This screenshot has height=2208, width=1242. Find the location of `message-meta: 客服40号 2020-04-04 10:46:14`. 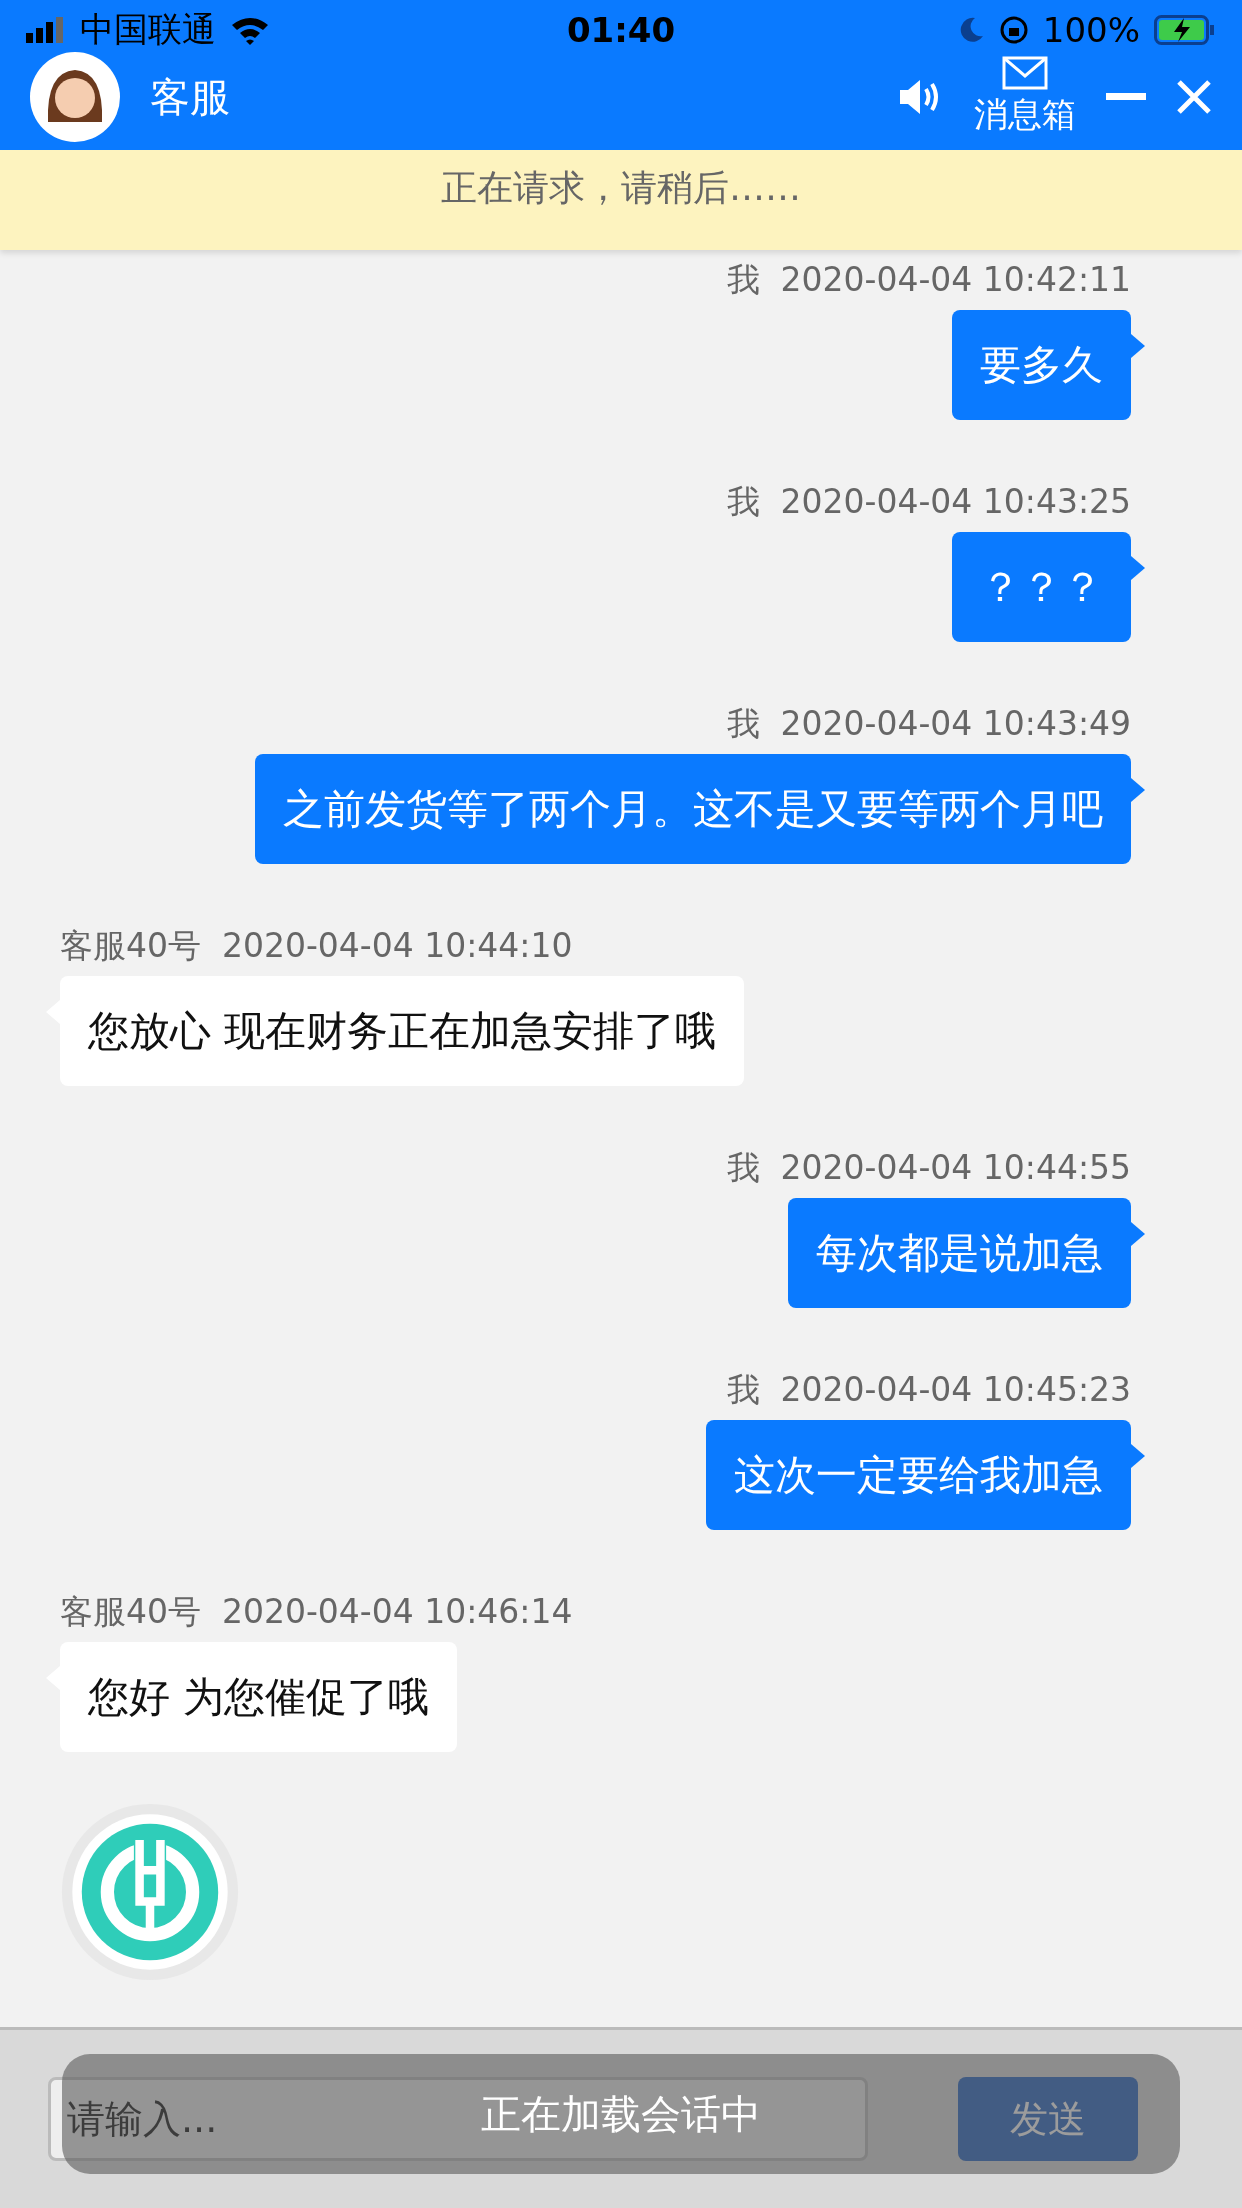

message-meta: 客服40号 2020-04-04 10:46:14 is located at coordinates (316, 1612).